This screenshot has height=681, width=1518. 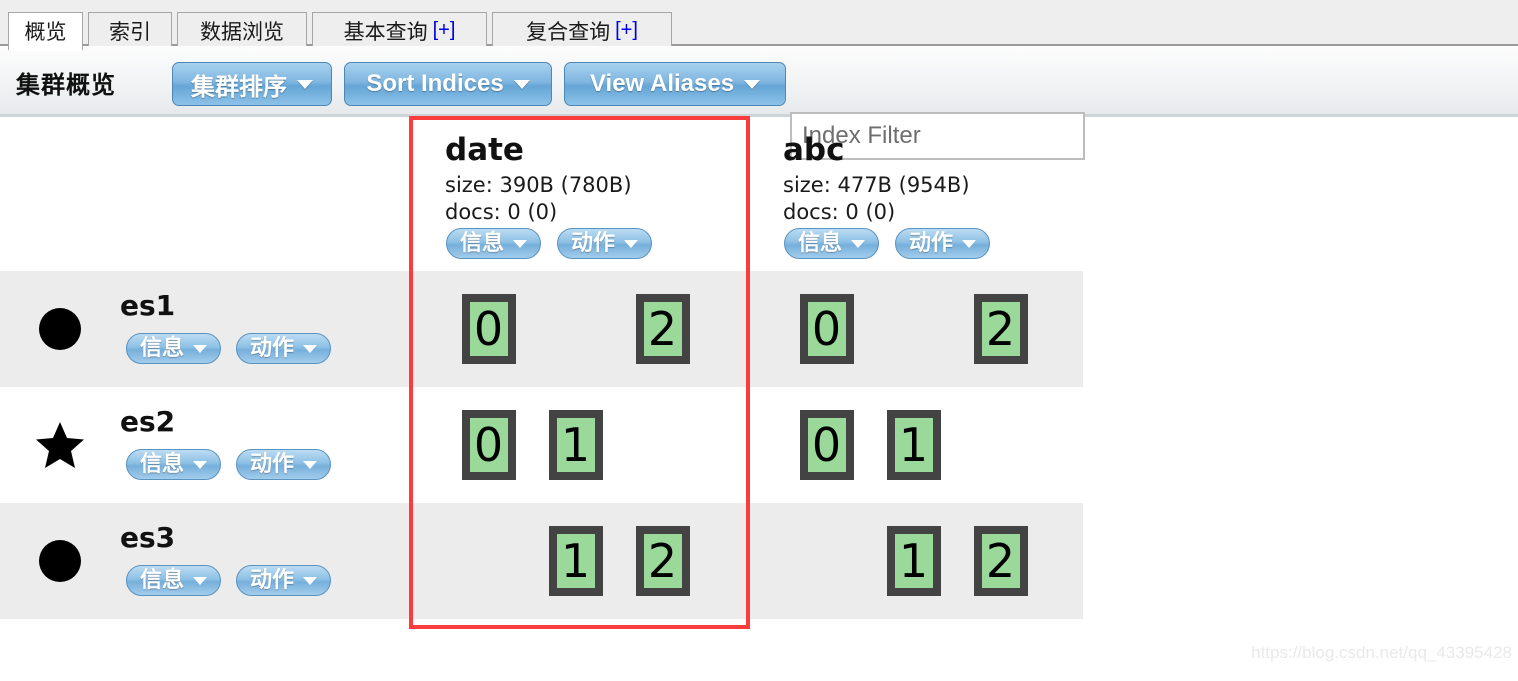 I want to click on node-row: es3 信息 动作 1 2 1 2, so click(x=541, y=561).